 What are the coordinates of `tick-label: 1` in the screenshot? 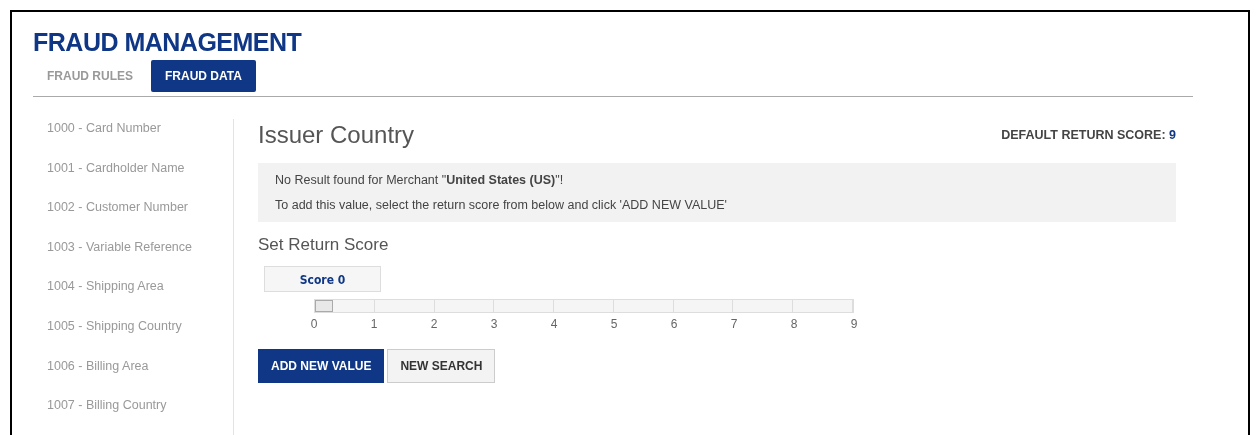 It's located at (374, 324).